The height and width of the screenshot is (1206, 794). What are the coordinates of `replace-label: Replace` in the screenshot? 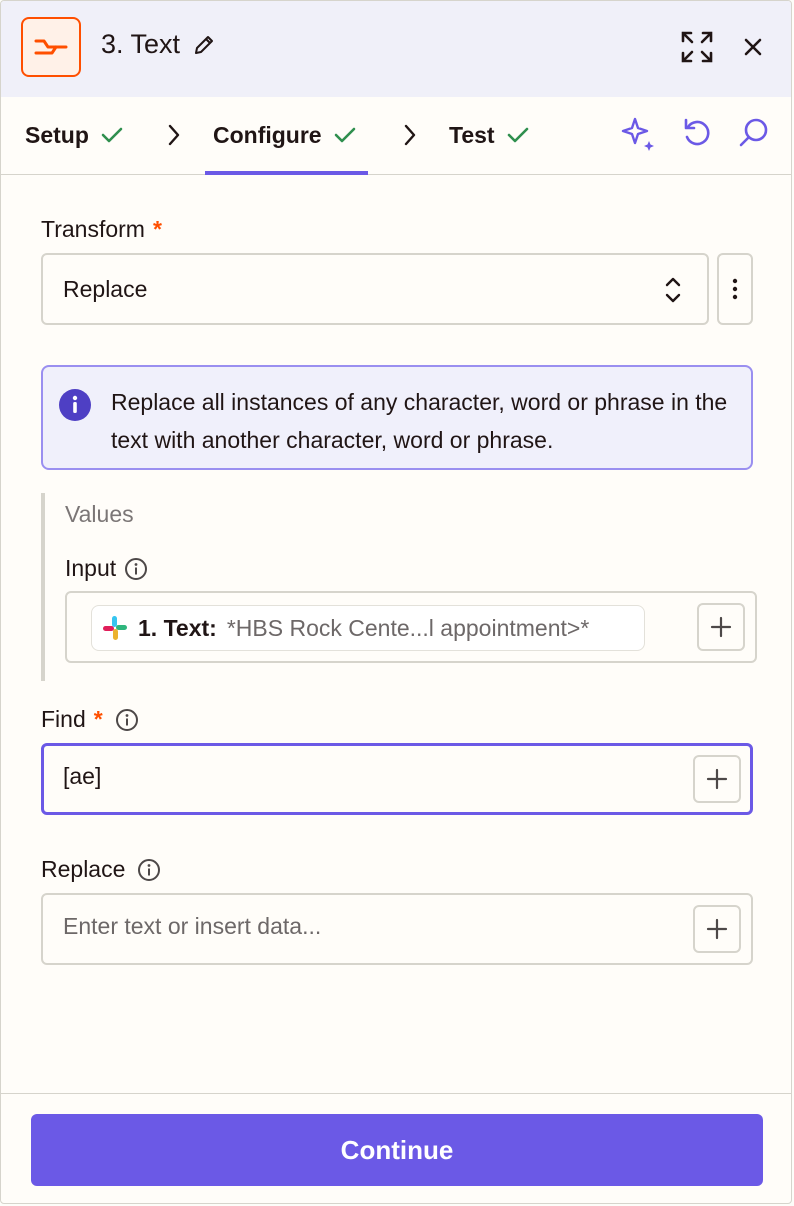 It's located at (101, 869).